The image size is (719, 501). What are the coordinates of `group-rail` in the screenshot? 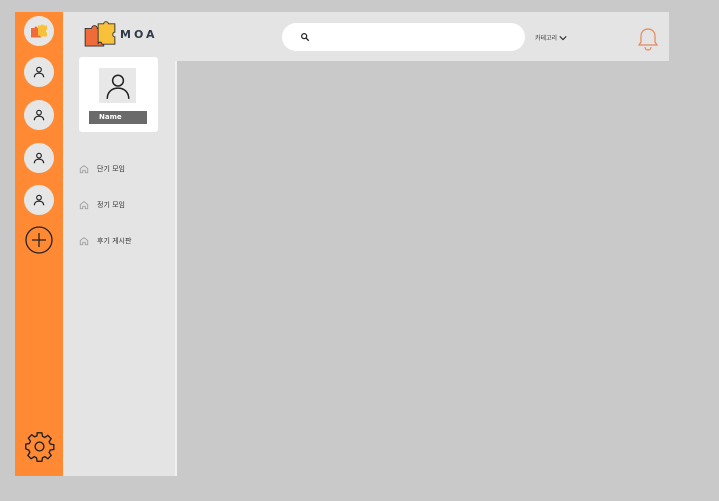 It's located at (39, 244).